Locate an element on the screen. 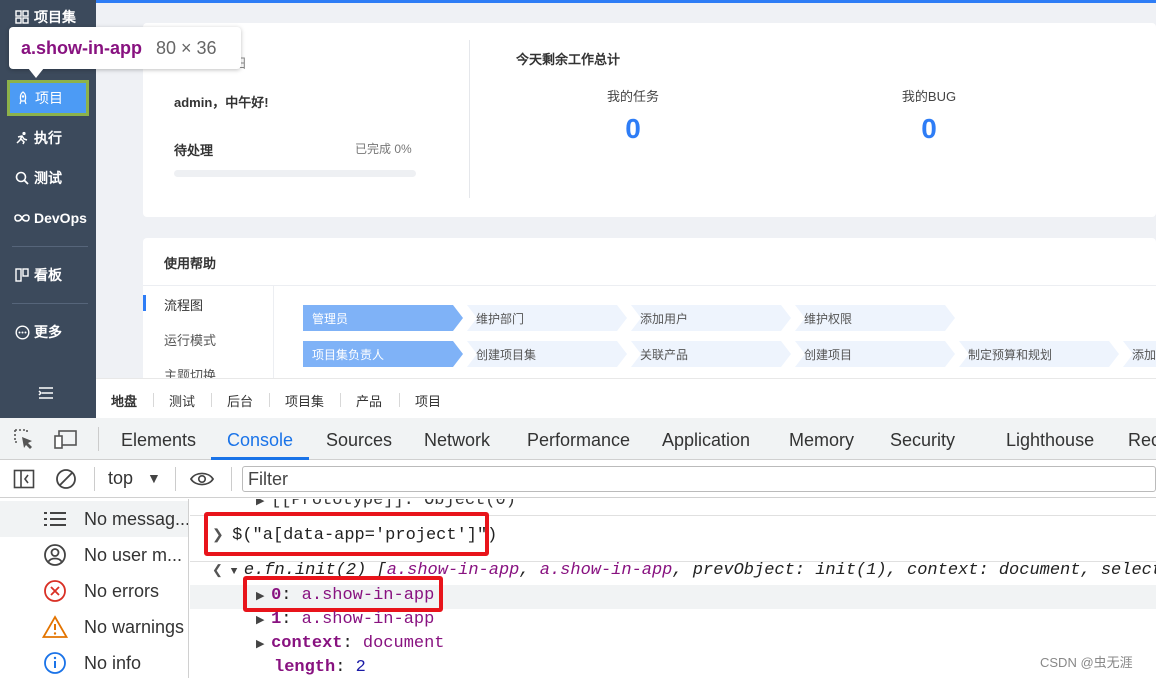 The height and width of the screenshot is (678, 1156). top-accent-bar is located at coordinates (626, 1).